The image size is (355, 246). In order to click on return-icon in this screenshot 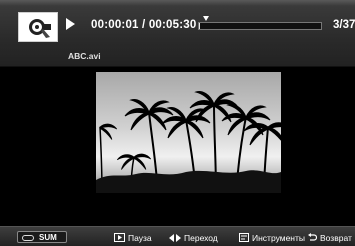, I will do `click(313, 238)`.